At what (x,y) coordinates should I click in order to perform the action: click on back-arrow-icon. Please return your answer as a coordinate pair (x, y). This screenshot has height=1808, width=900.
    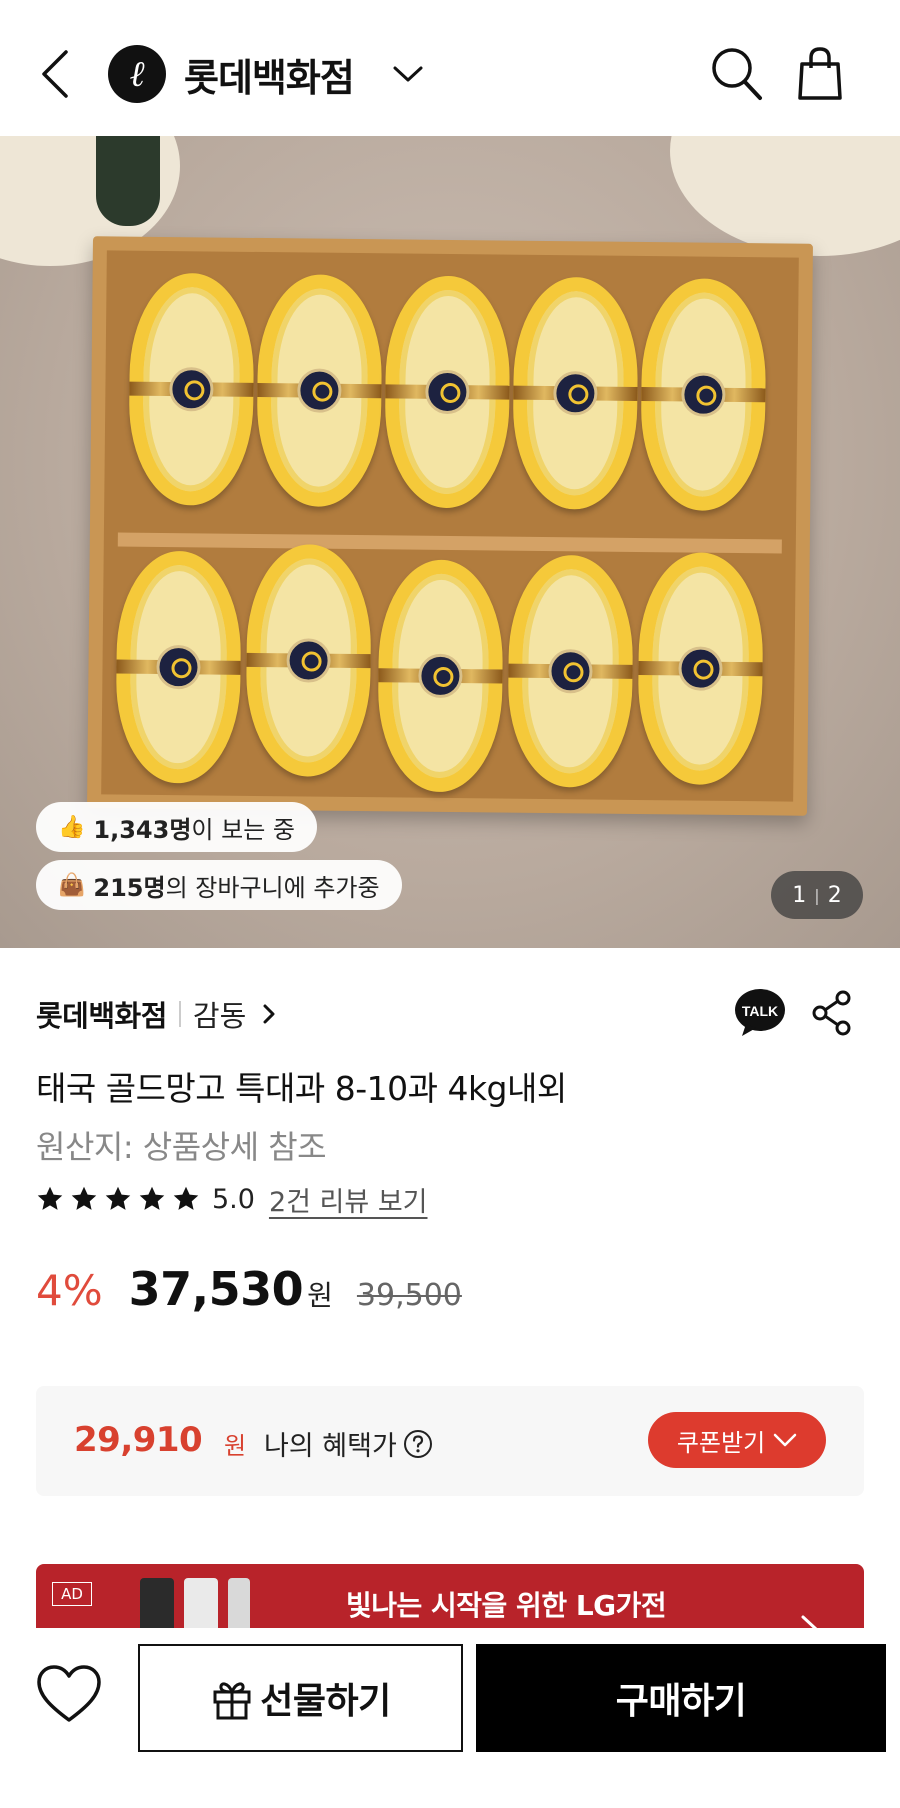
    Looking at the image, I should click on (56, 74).